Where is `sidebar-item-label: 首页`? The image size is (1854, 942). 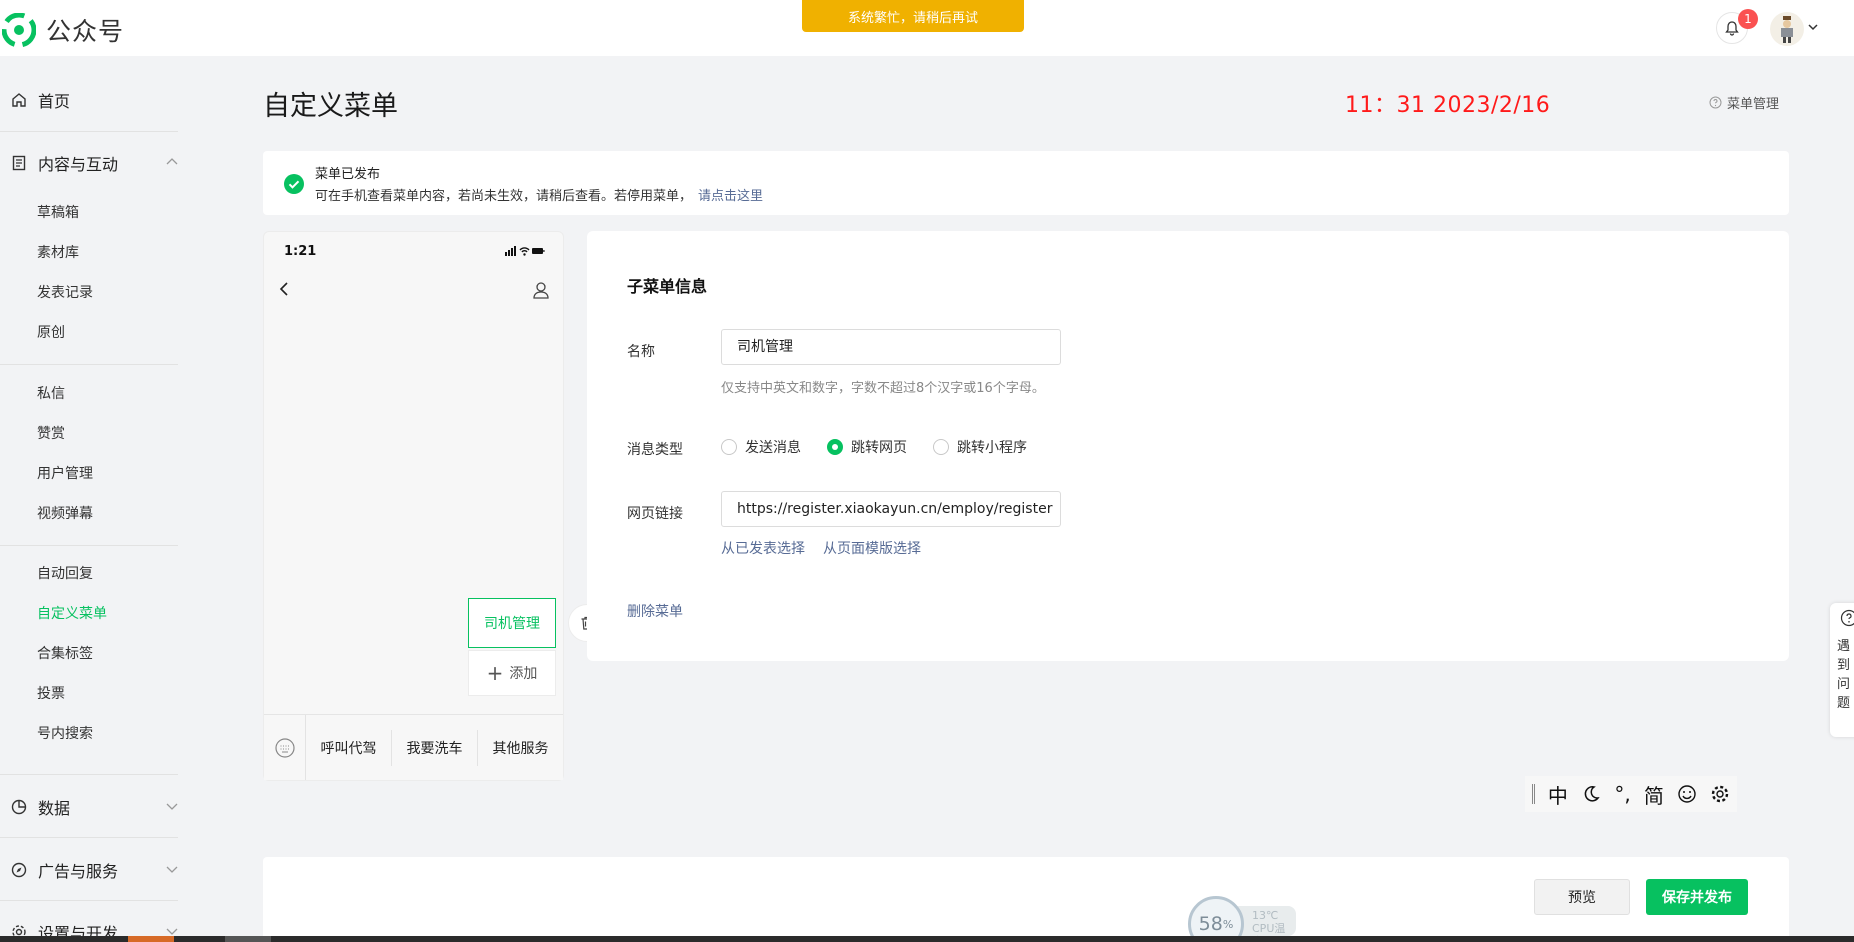 sidebar-item-label: 首页 is located at coordinates (54, 101).